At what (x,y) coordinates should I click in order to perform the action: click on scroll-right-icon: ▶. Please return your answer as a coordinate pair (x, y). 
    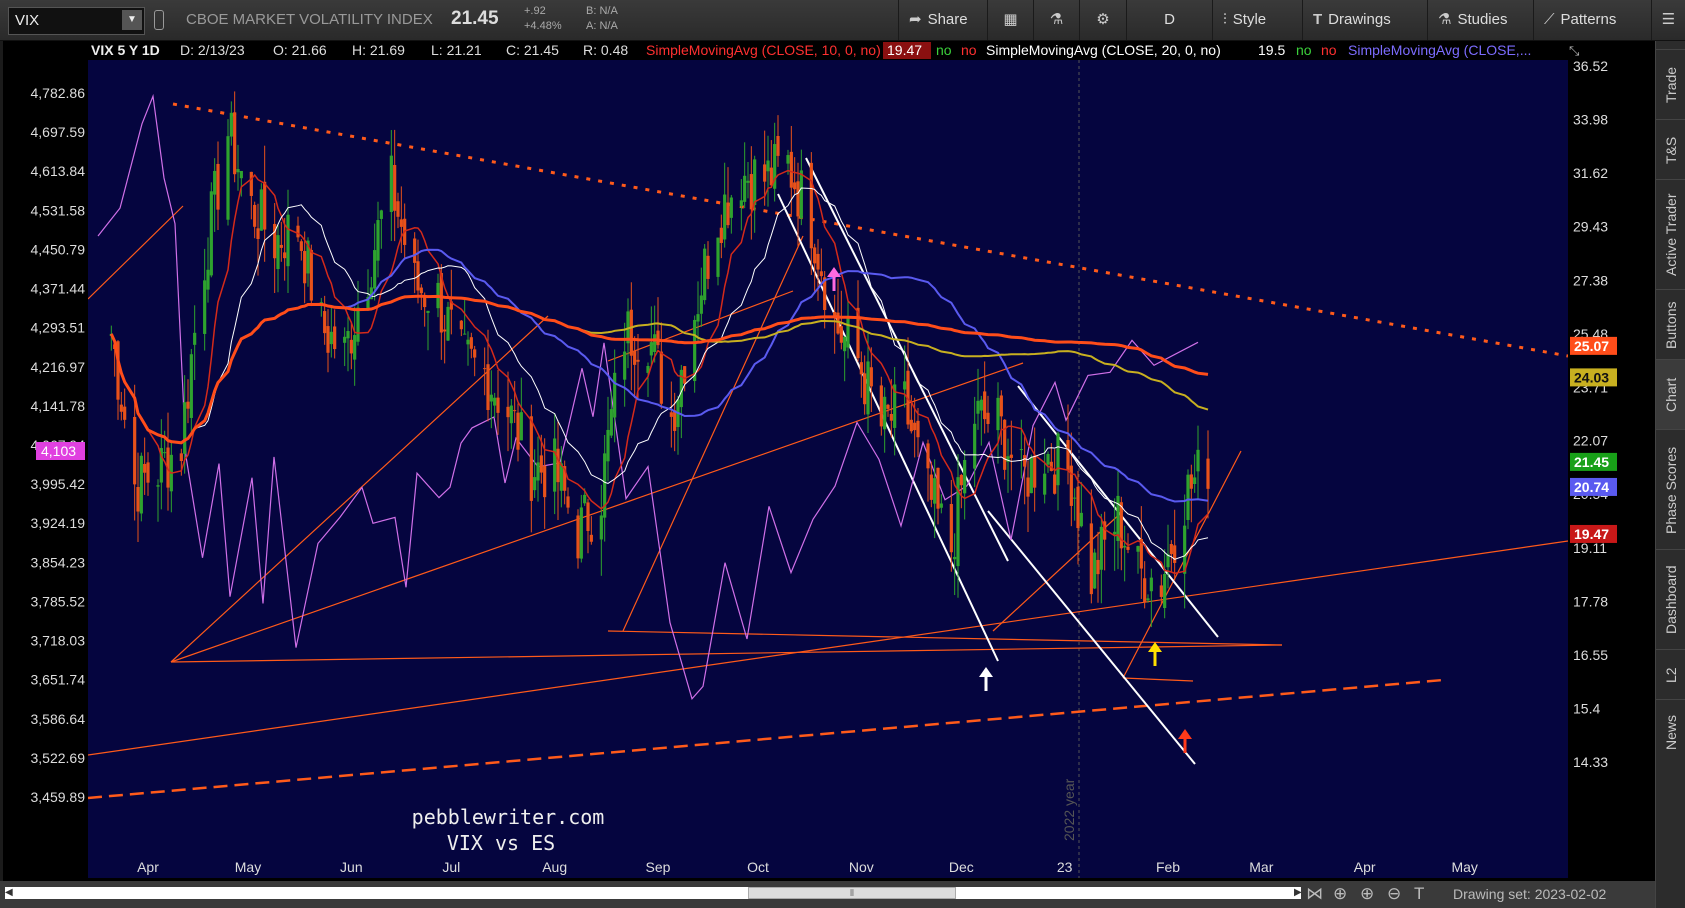
    Looking at the image, I should click on (1298, 892).